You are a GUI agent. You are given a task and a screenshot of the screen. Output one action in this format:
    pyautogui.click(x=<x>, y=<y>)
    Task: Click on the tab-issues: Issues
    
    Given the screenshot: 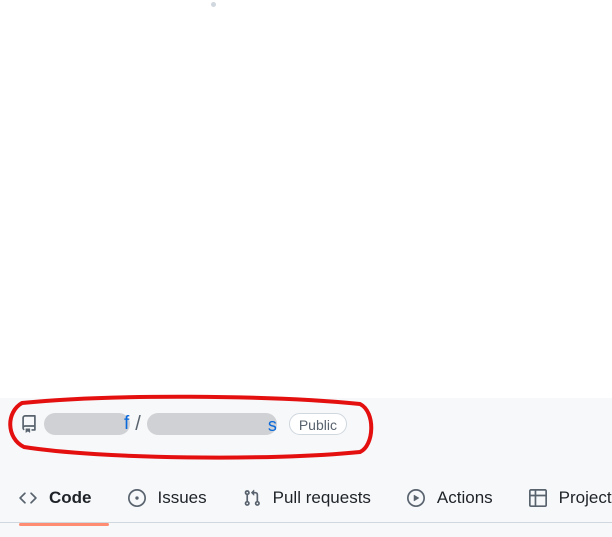 What is the action you would take?
    pyautogui.click(x=166, y=498)
    